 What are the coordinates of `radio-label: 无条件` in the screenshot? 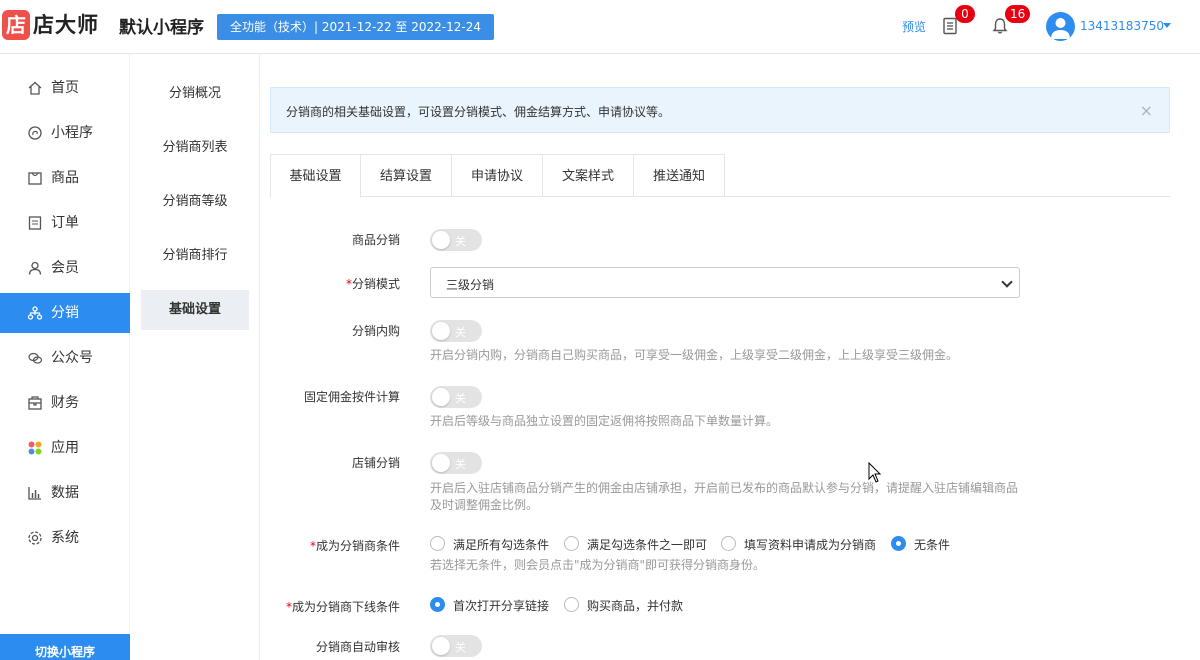 It's located at (932, 545).